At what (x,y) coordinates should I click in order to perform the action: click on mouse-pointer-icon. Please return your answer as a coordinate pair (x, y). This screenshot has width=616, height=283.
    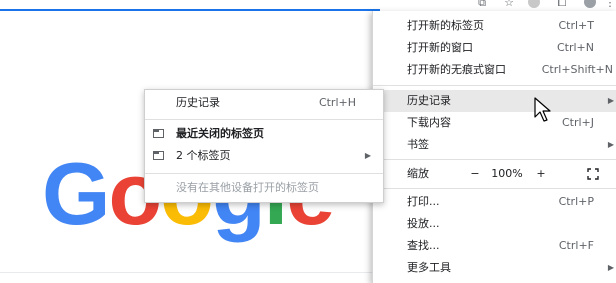
    Looking at the image, I should click on (542, 109).